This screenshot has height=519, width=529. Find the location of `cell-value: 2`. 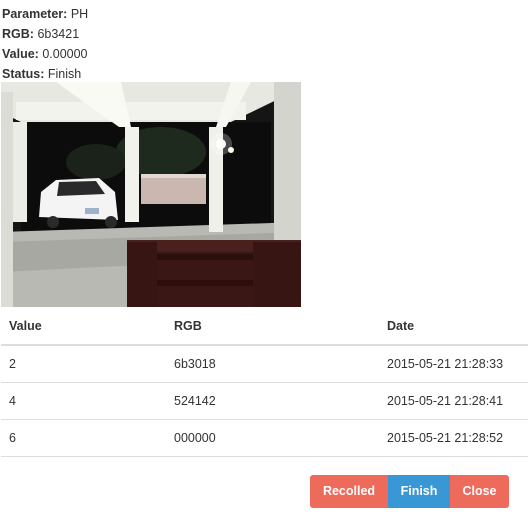

cell-value: 2 is located at coordinates (83, 364).